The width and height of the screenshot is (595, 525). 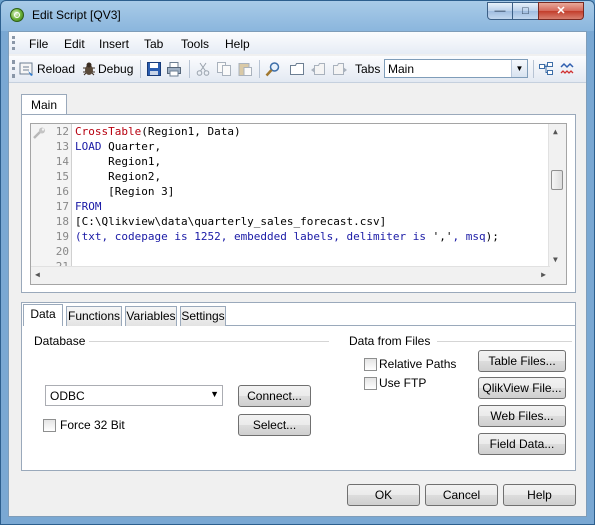 I want to click on print-icon, so click(x=174, y=69).